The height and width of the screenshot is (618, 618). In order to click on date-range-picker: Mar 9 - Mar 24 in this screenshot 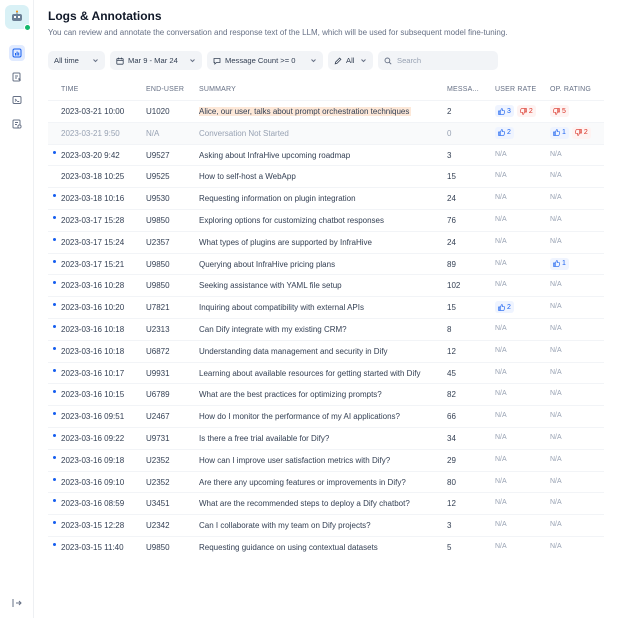, I will do `click(156, 60)`.